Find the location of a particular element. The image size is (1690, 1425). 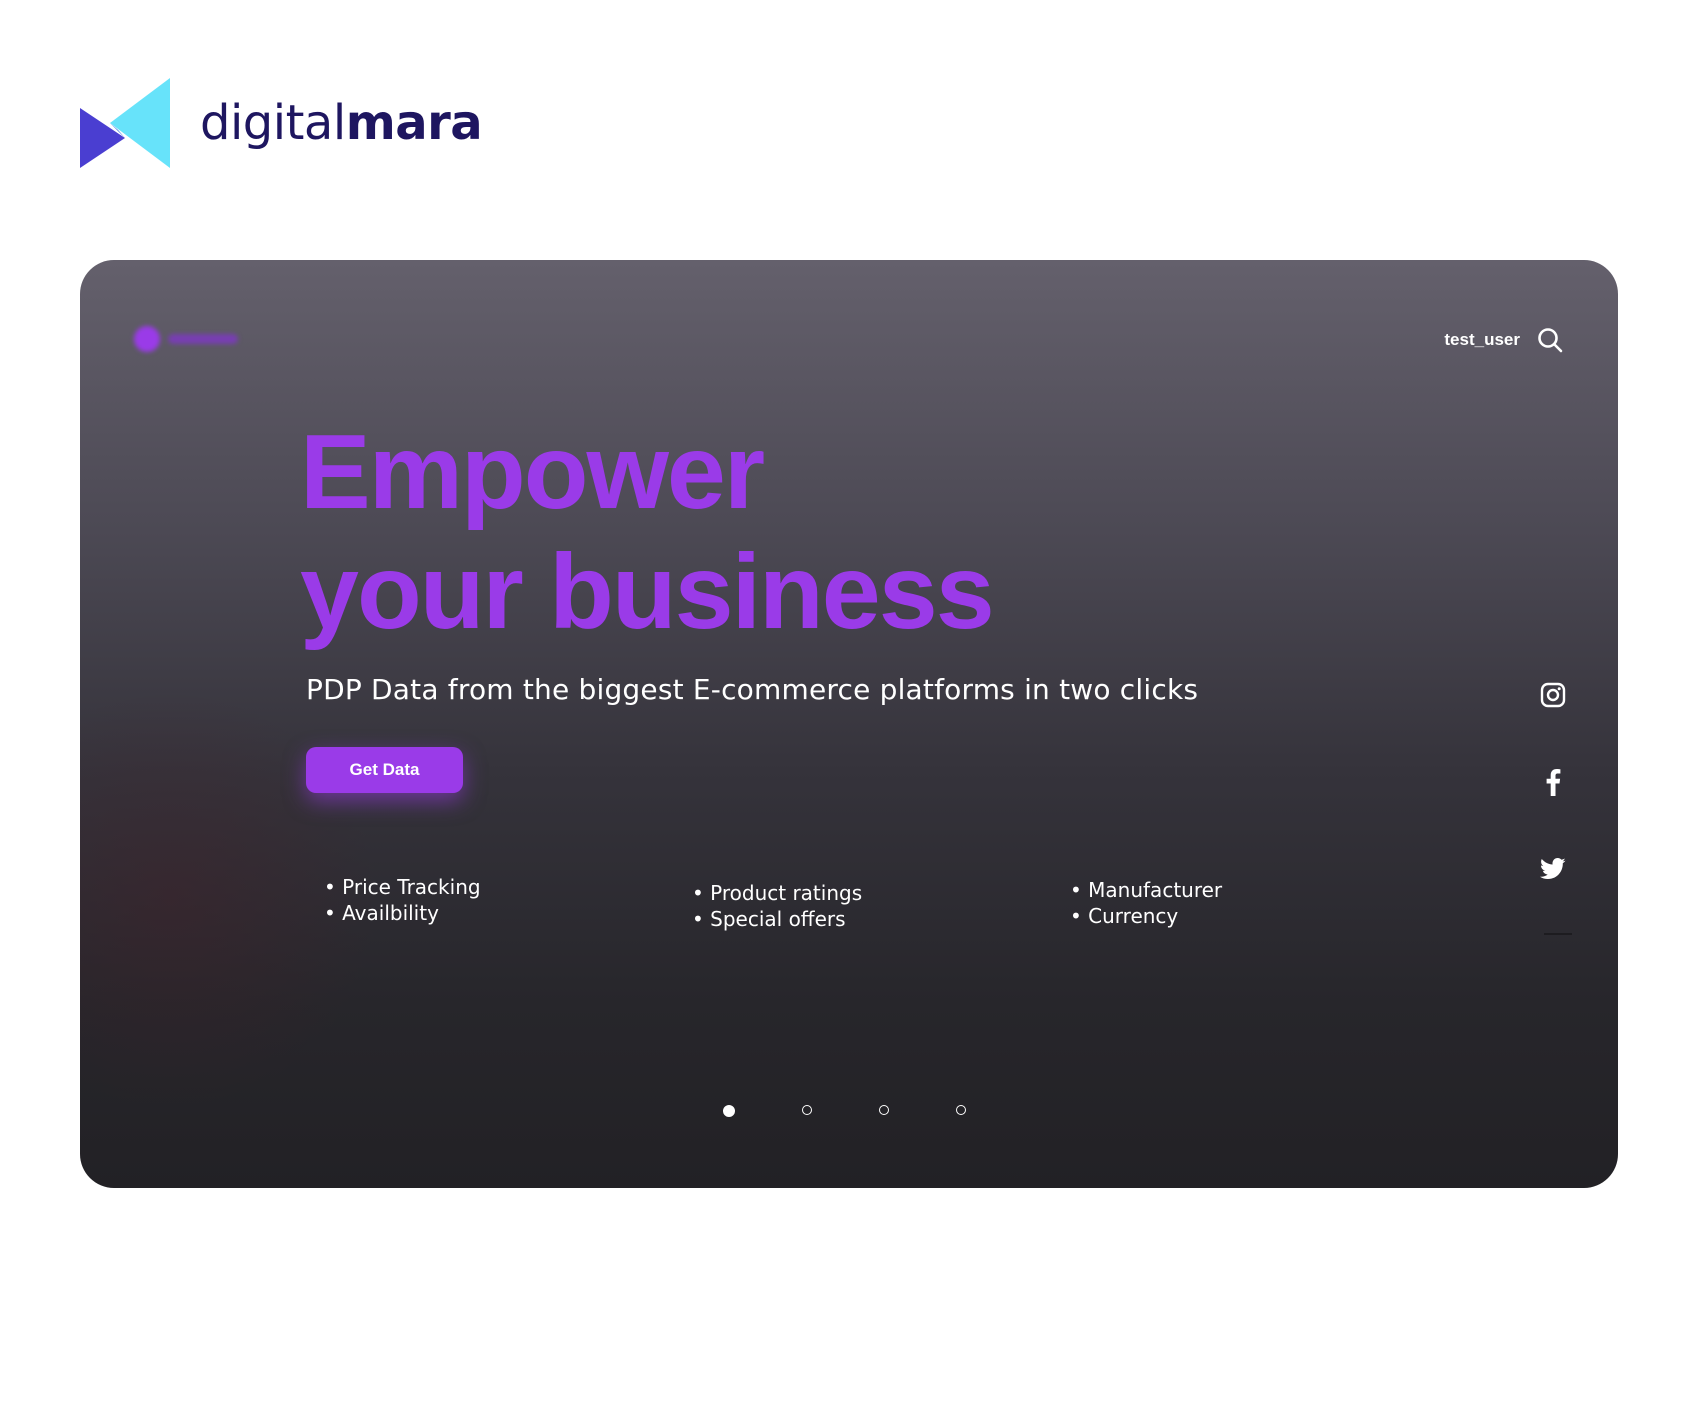

site-logo is located at coordinates (186, 339).